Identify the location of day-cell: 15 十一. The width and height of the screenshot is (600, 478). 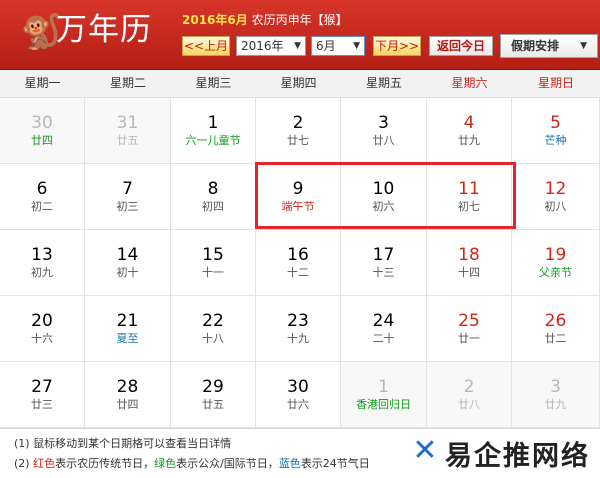
(213, 263).